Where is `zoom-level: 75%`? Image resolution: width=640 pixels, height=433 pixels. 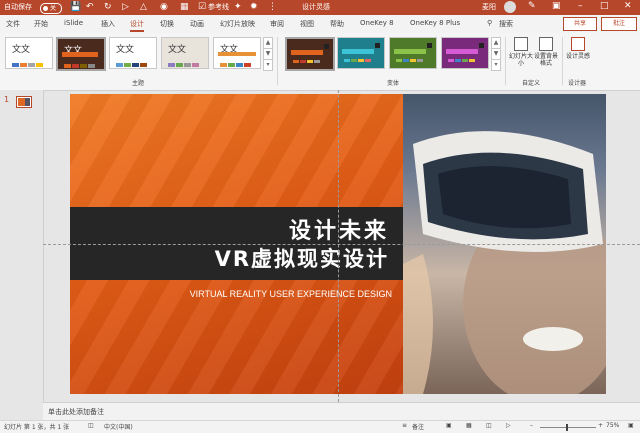 zoom-level: 75% is located at coordinates (612, 425).